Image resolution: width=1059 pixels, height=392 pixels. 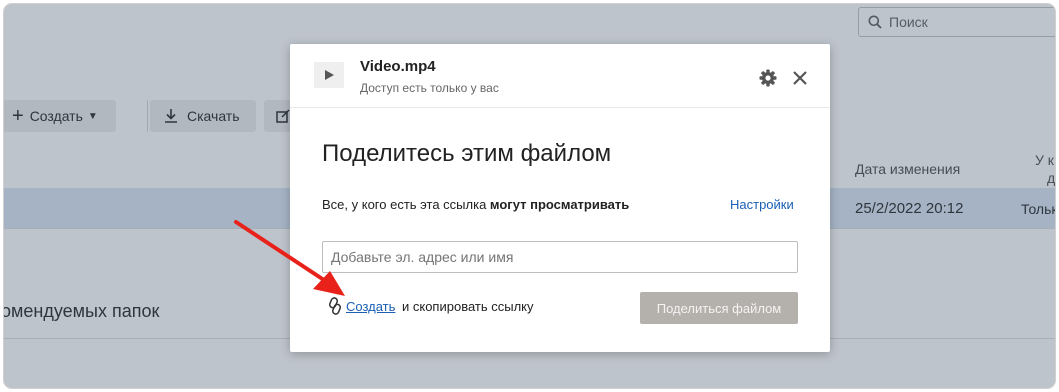 What do you see at coordinates (370, 306) in the screenshot?
I see `create-link-button: Создать` at bounding box center [370, 306].